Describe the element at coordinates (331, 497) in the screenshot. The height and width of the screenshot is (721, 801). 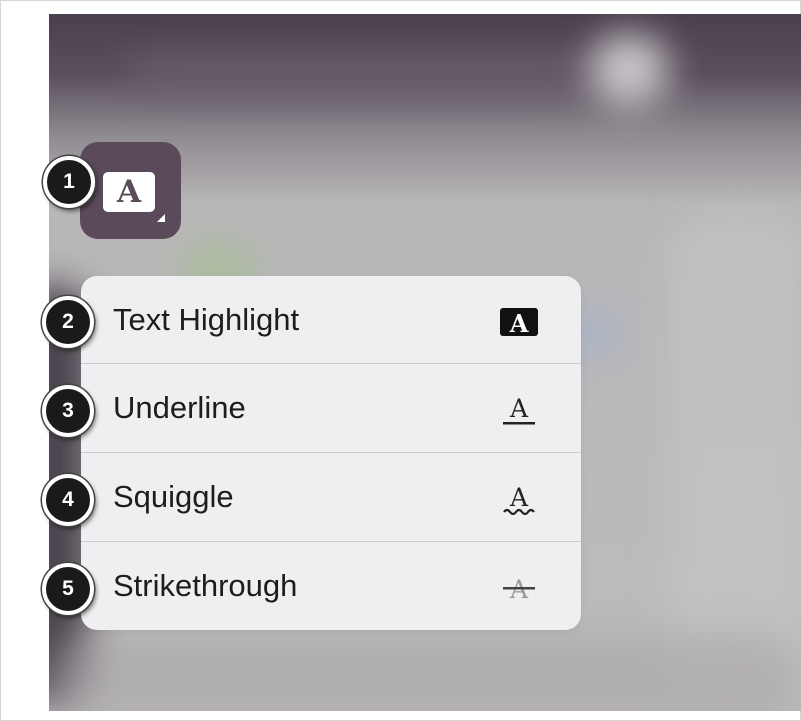
I see `menu-item-squiggle: Squiggle A` at that location.